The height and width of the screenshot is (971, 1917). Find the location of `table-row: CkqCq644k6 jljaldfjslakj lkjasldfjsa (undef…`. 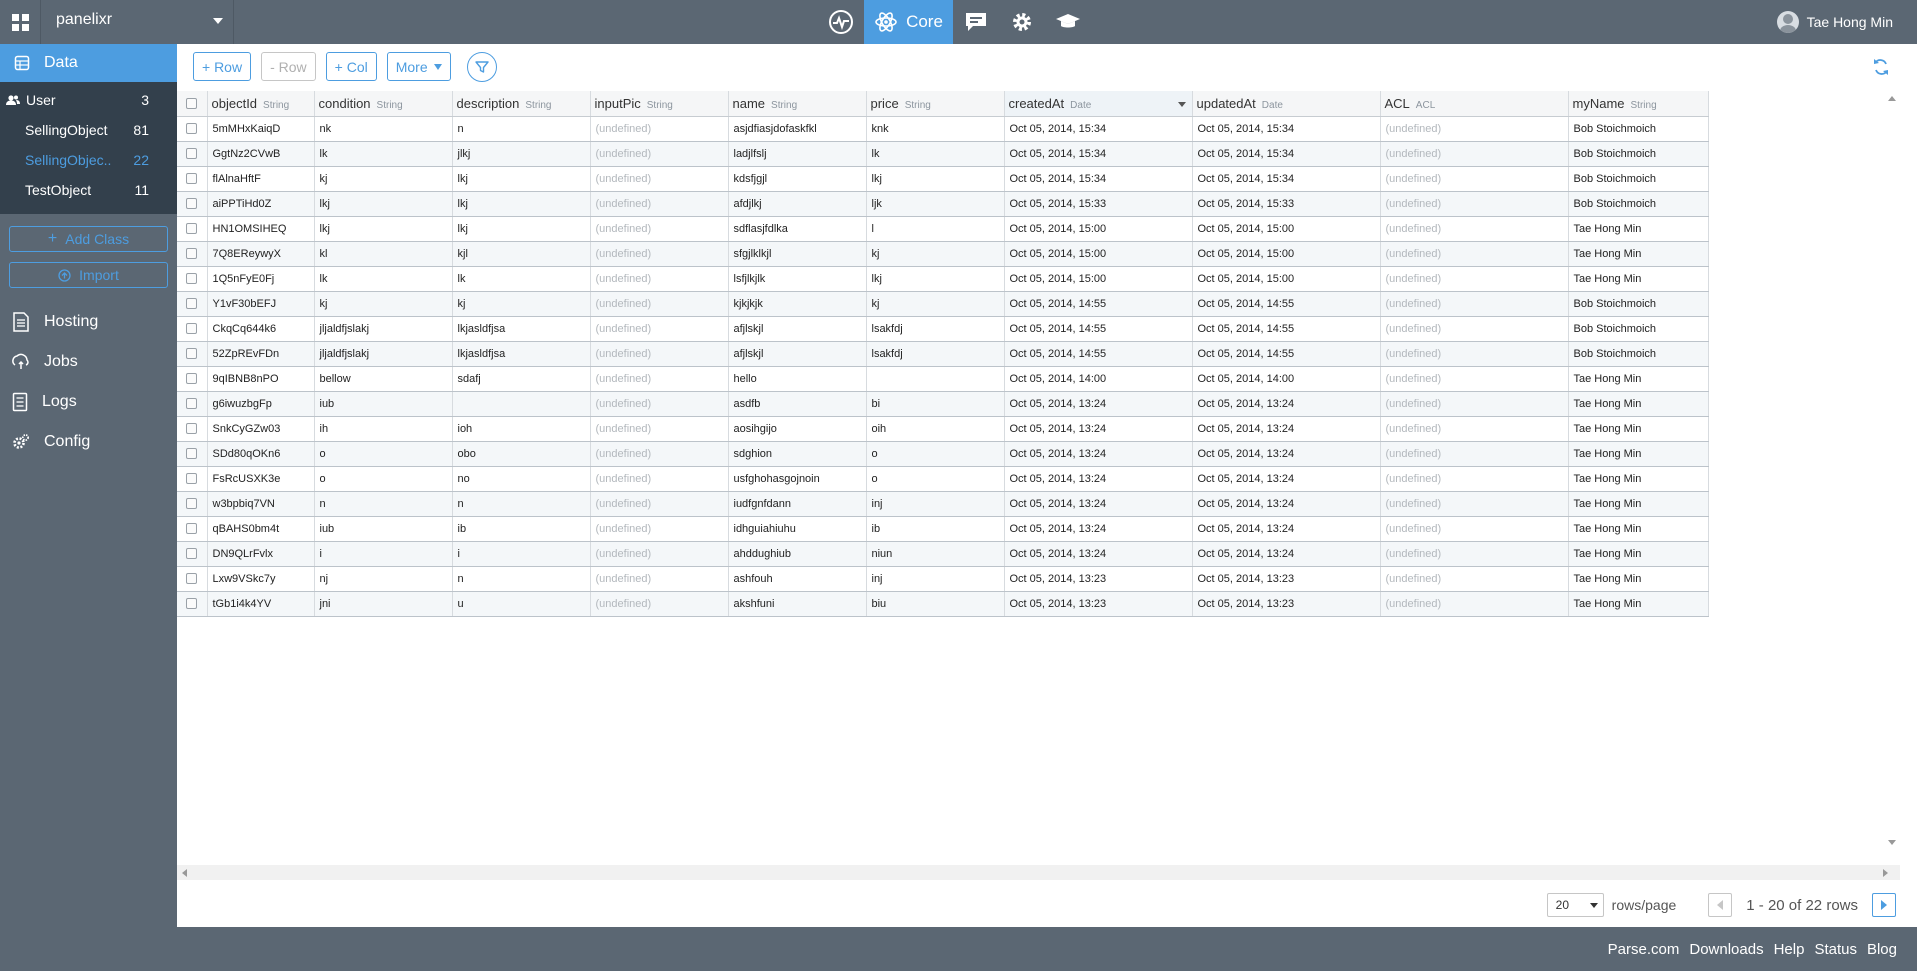

table-row: CkqCq644k6 jljaldfjslakj lkjasldfjsa (undef… is located at coordinates (943, 329).